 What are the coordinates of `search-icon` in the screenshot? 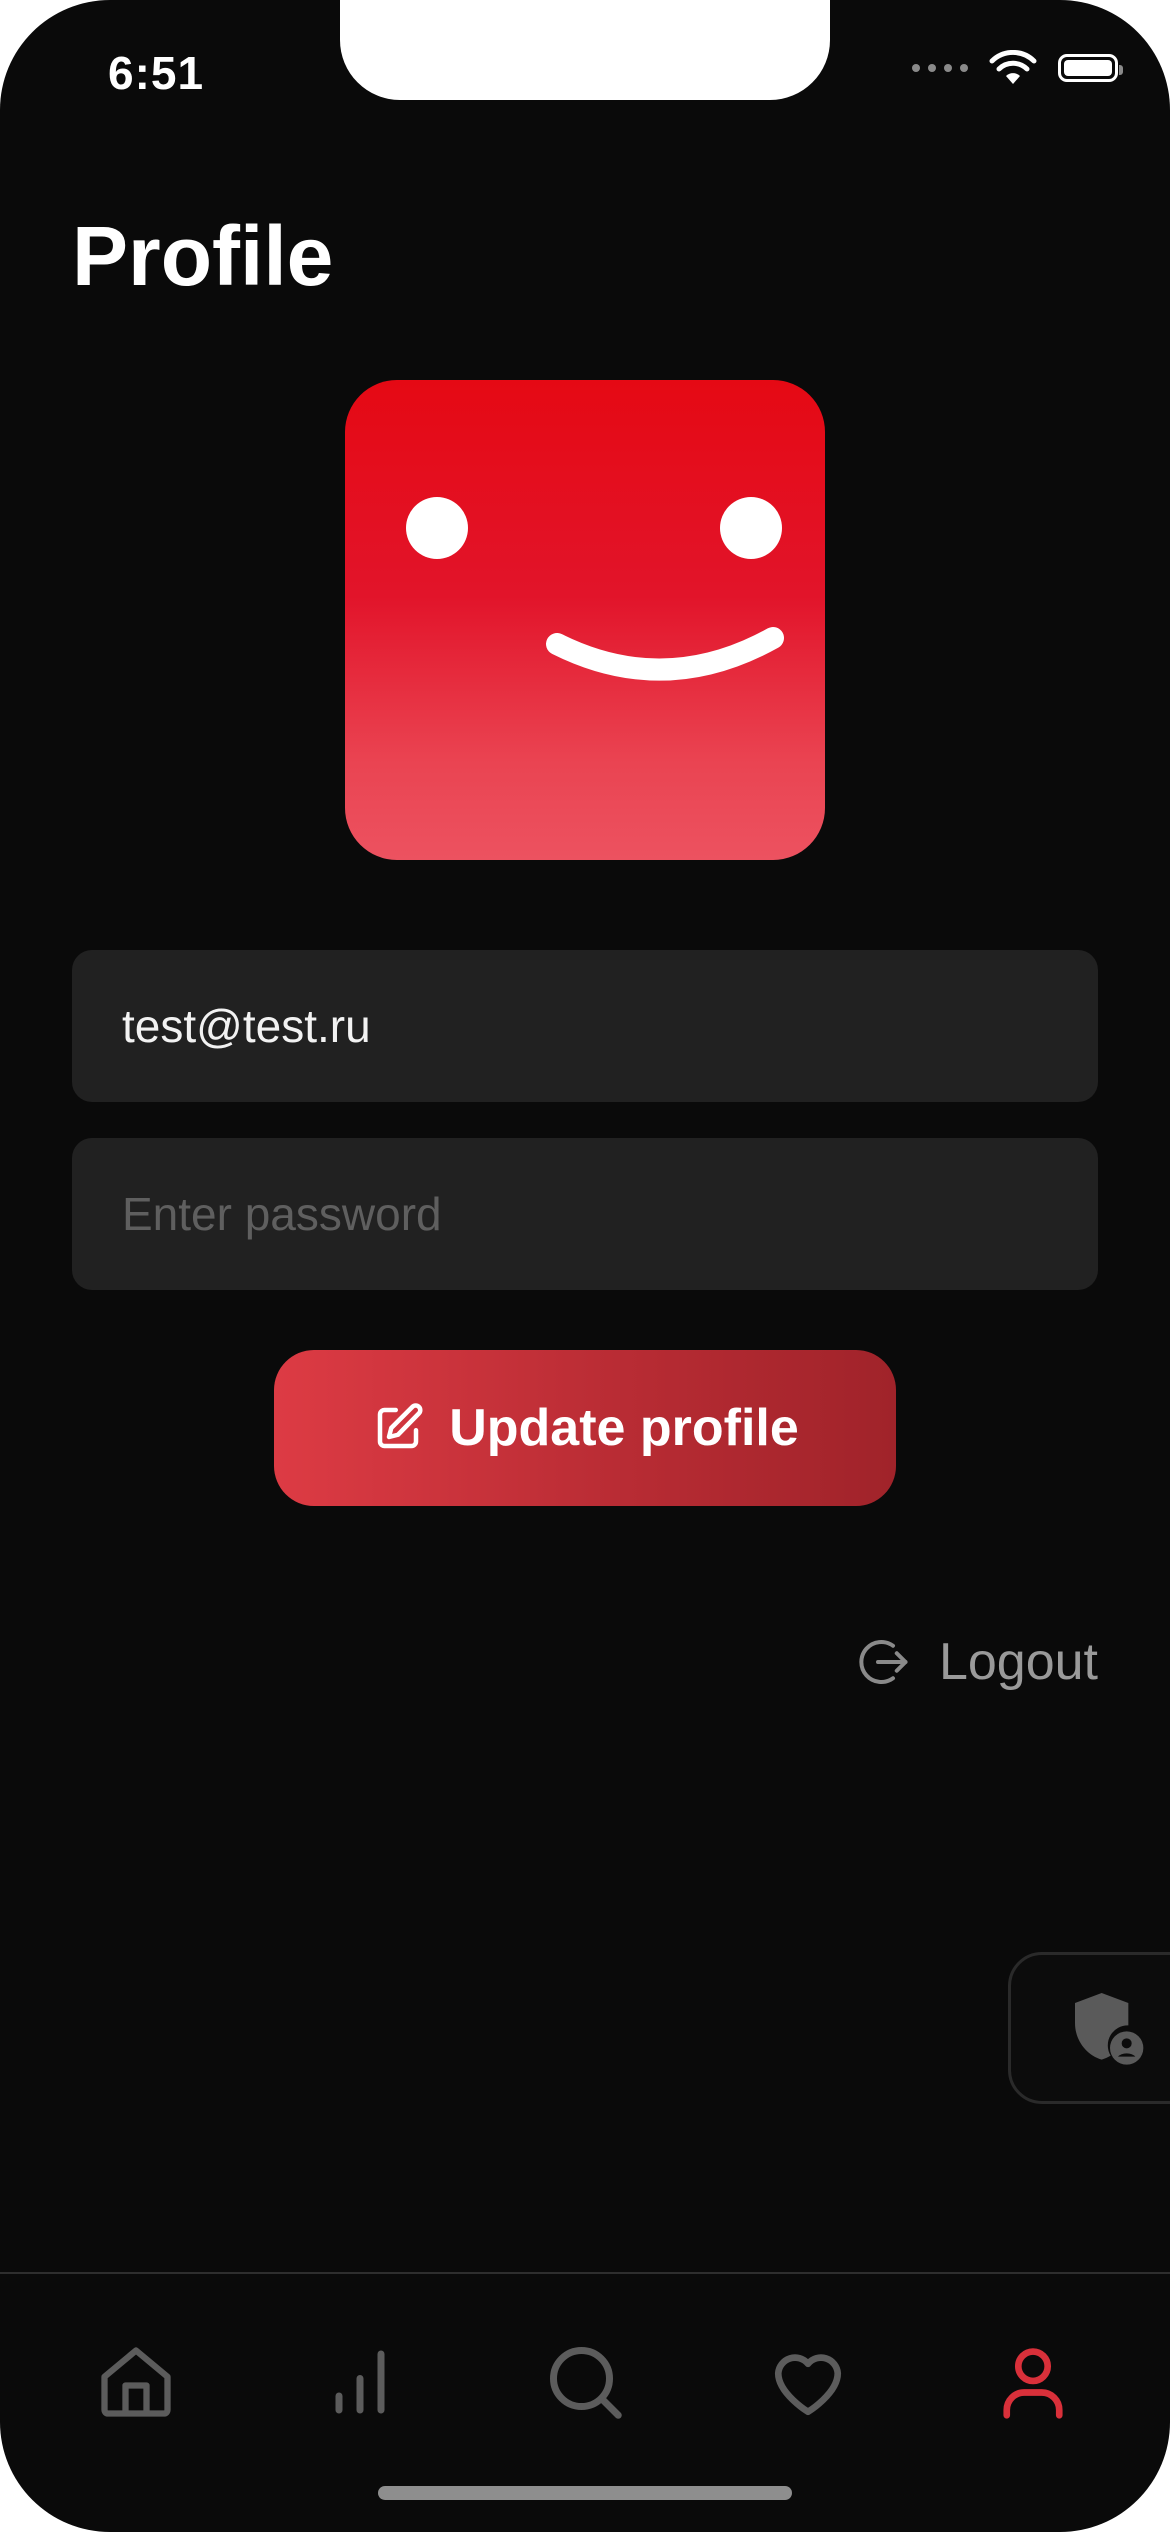 It's located at (586, 2383).